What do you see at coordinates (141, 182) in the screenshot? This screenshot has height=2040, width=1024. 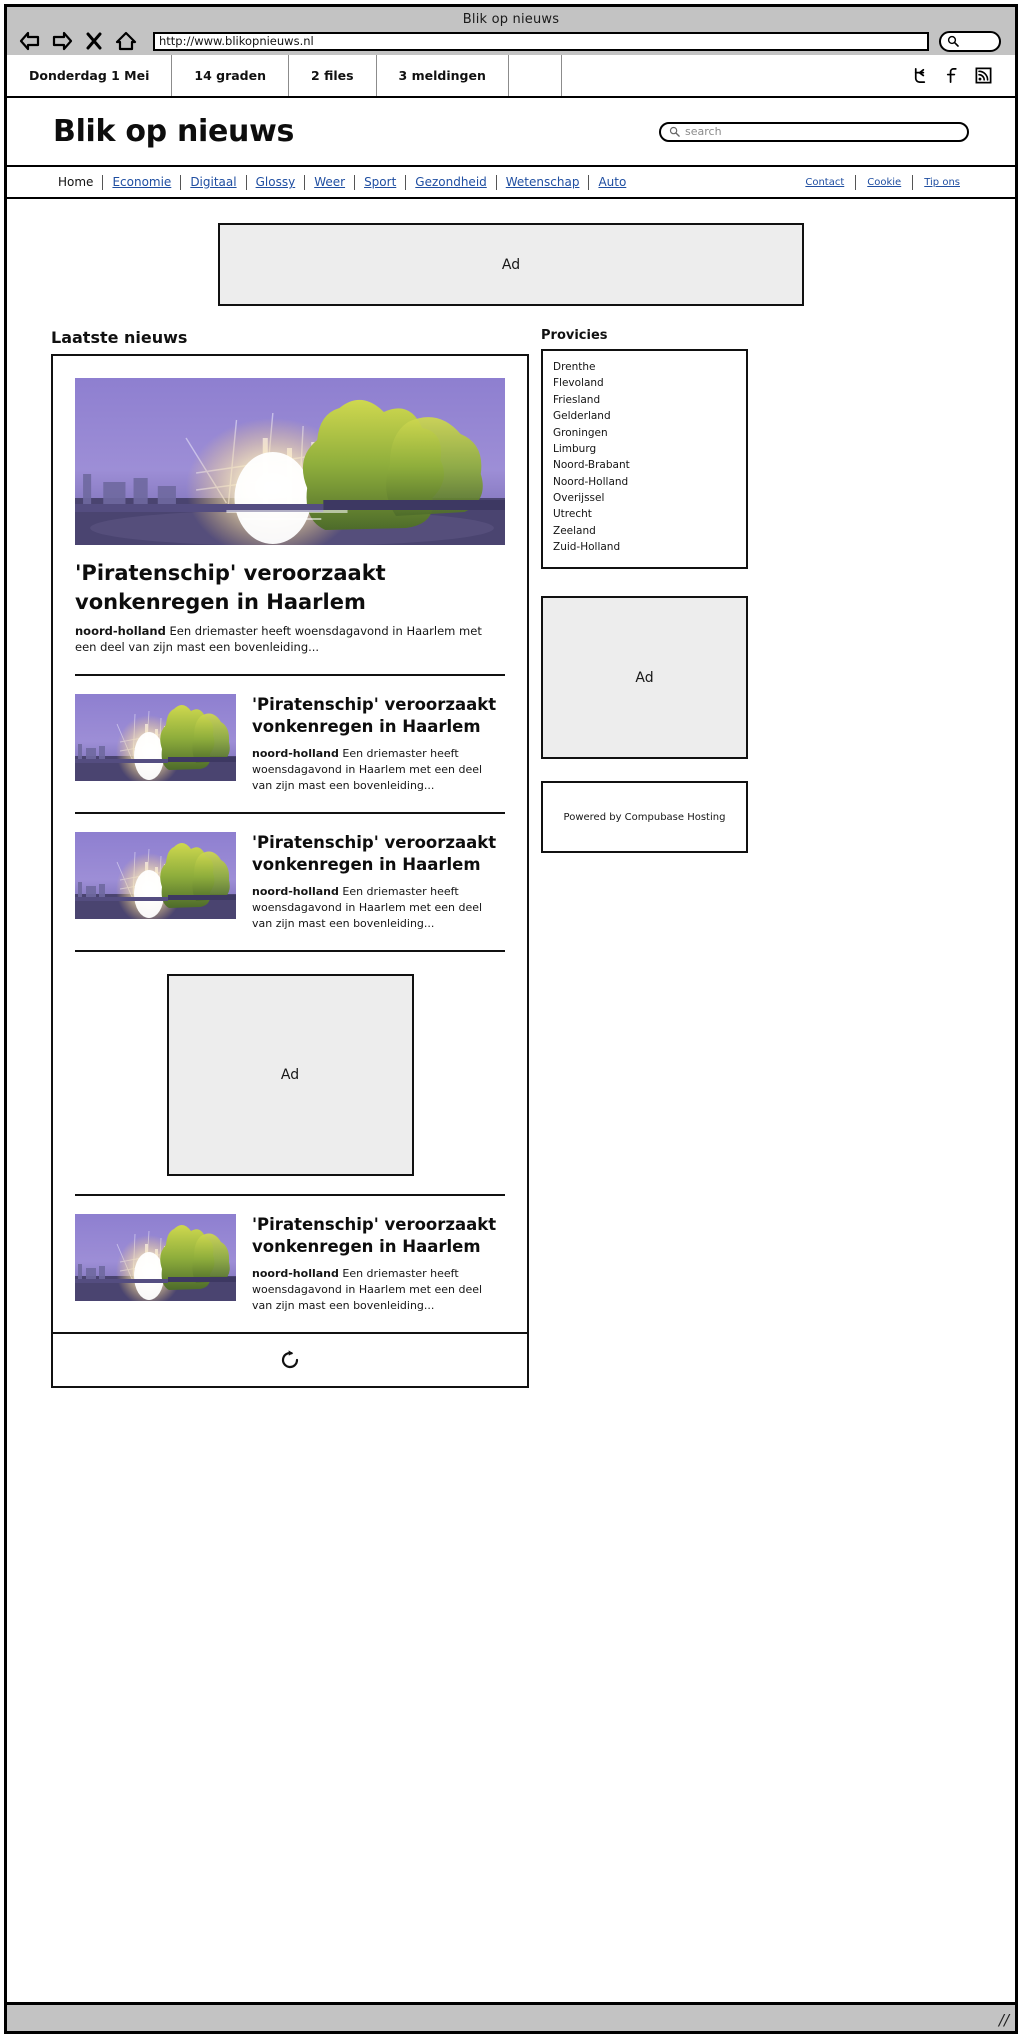 I see `nav-item-economie: Economie` at bounding box center [141, 182].